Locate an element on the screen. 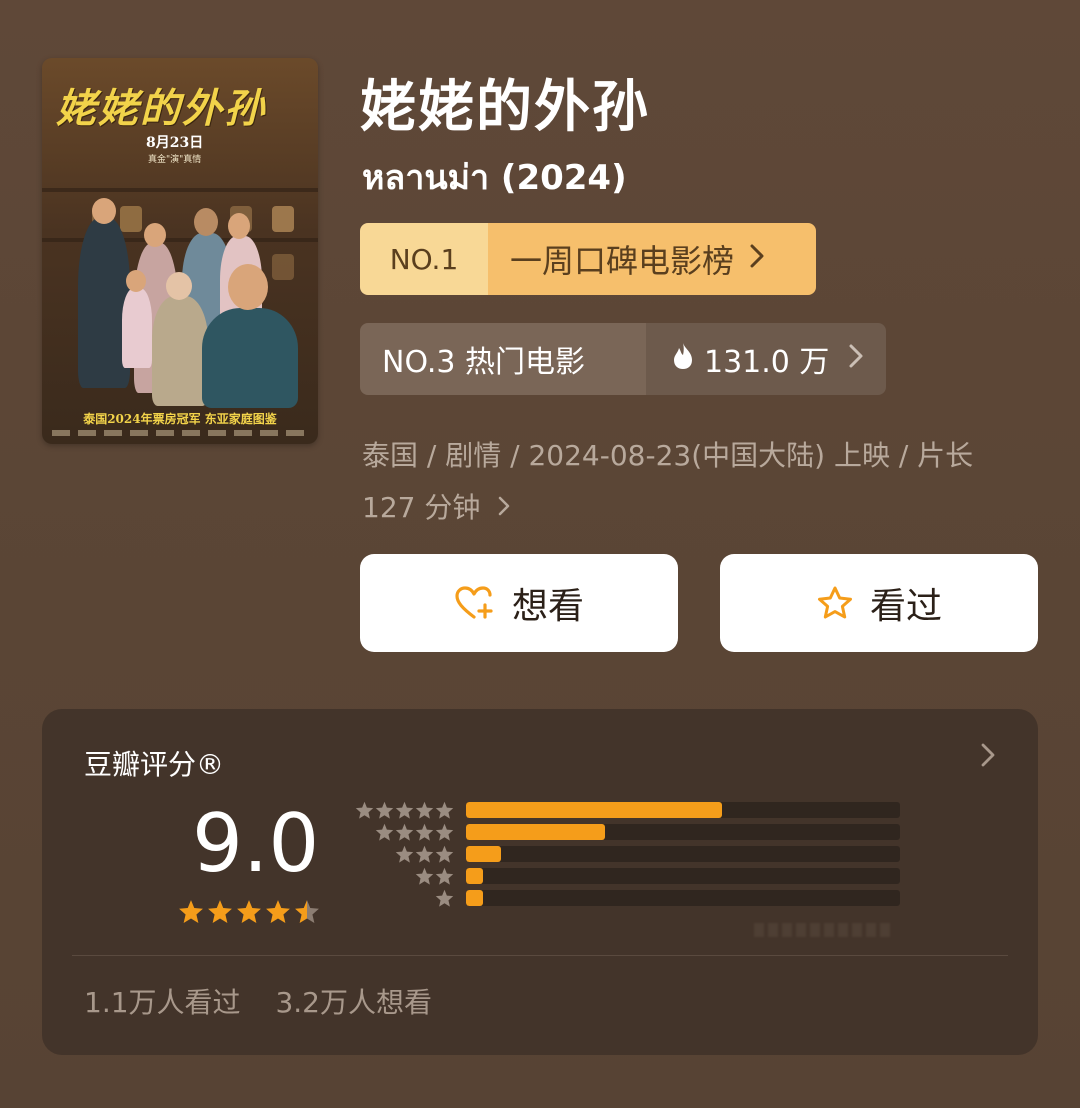 This screenshot has width=1080, height=1108. movie-meta-line-2: 127 分钟 is located at coordinates (702, 508).